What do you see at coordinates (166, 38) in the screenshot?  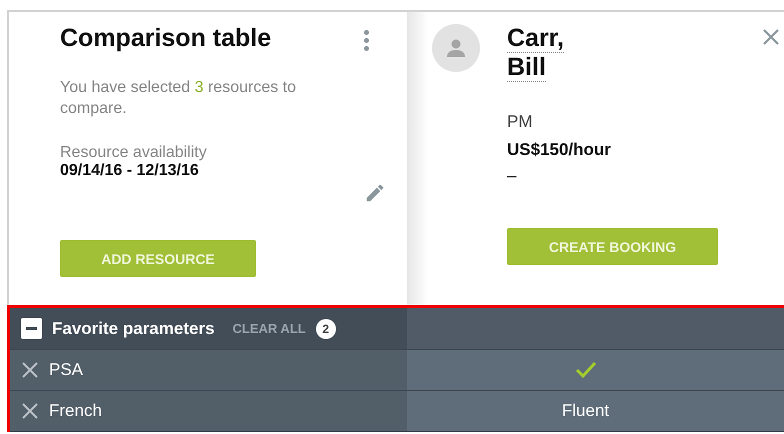 I see `panel-title: Comparison table` at bounding box center [166, 38].